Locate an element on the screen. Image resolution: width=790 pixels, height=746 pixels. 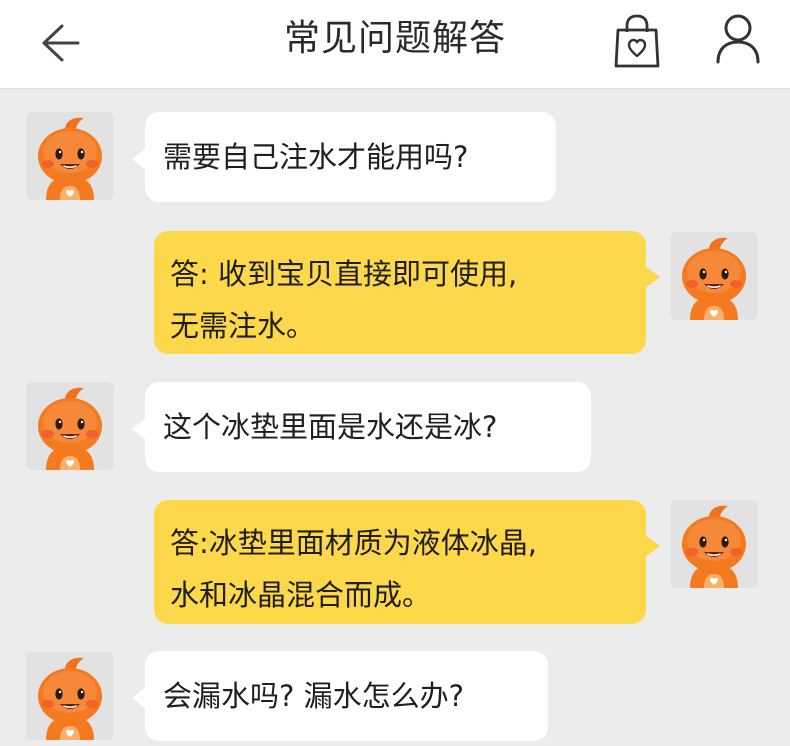
user-profile-button is located at coordinates (738, 38).